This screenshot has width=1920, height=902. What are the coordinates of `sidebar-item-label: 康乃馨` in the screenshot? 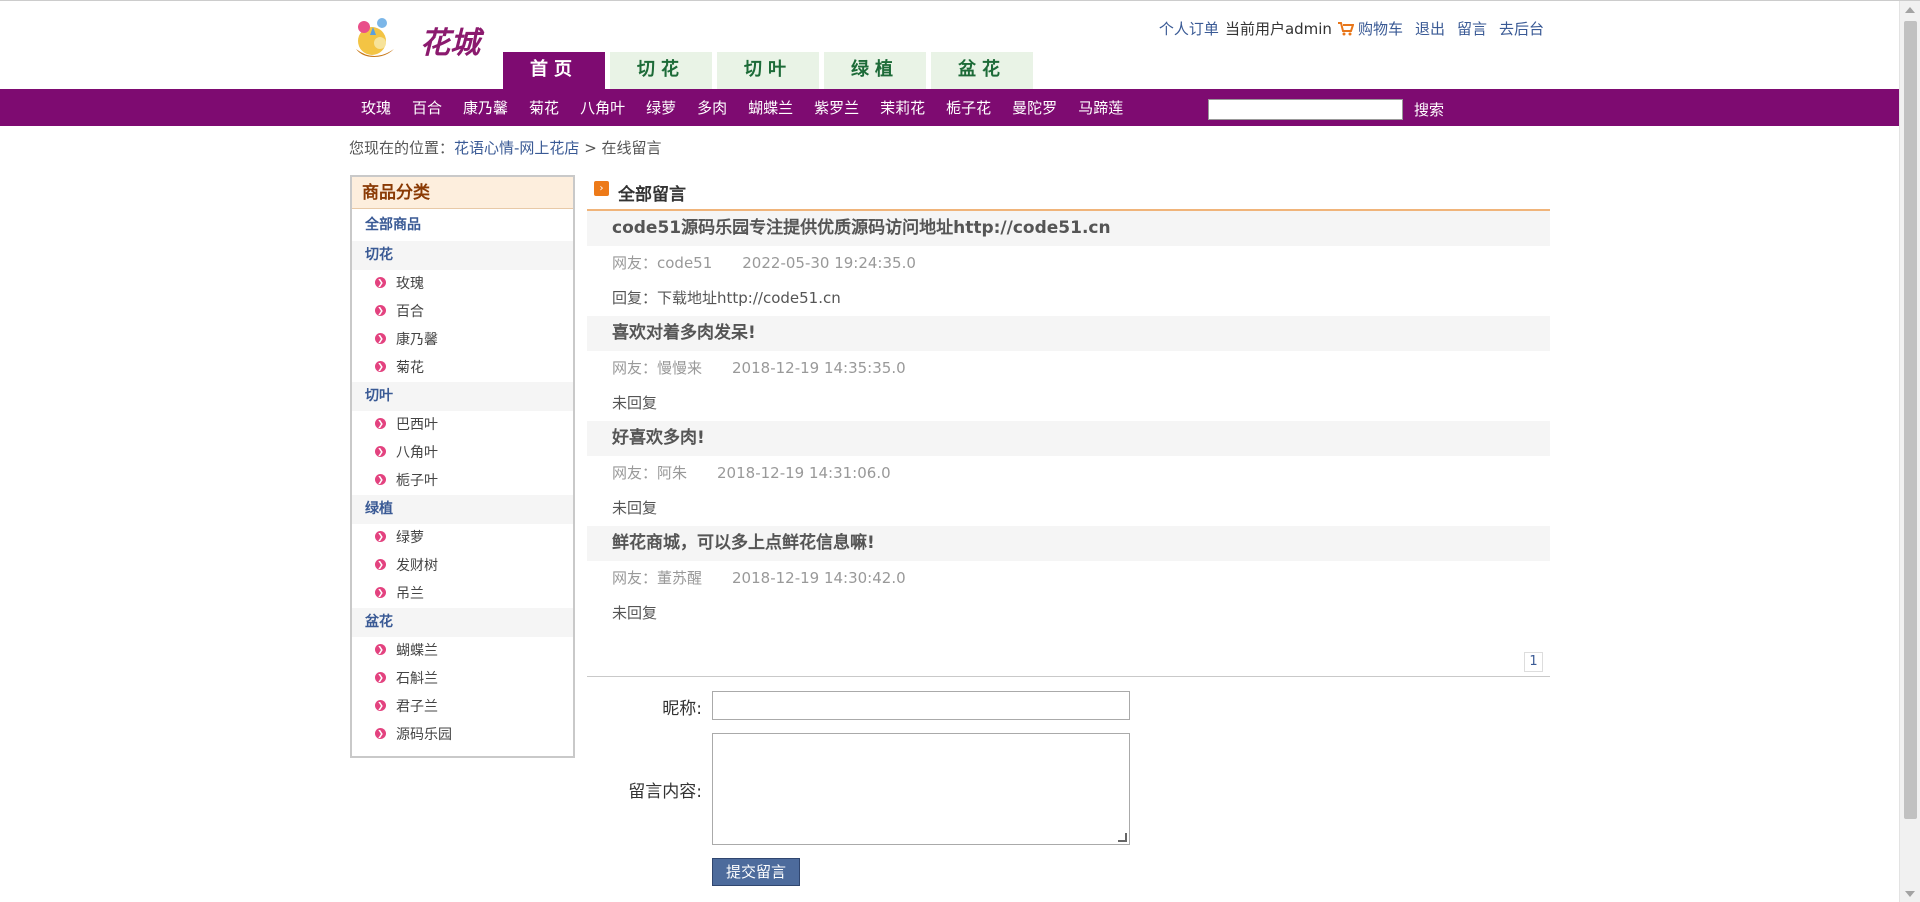 It's located at (417, 340).